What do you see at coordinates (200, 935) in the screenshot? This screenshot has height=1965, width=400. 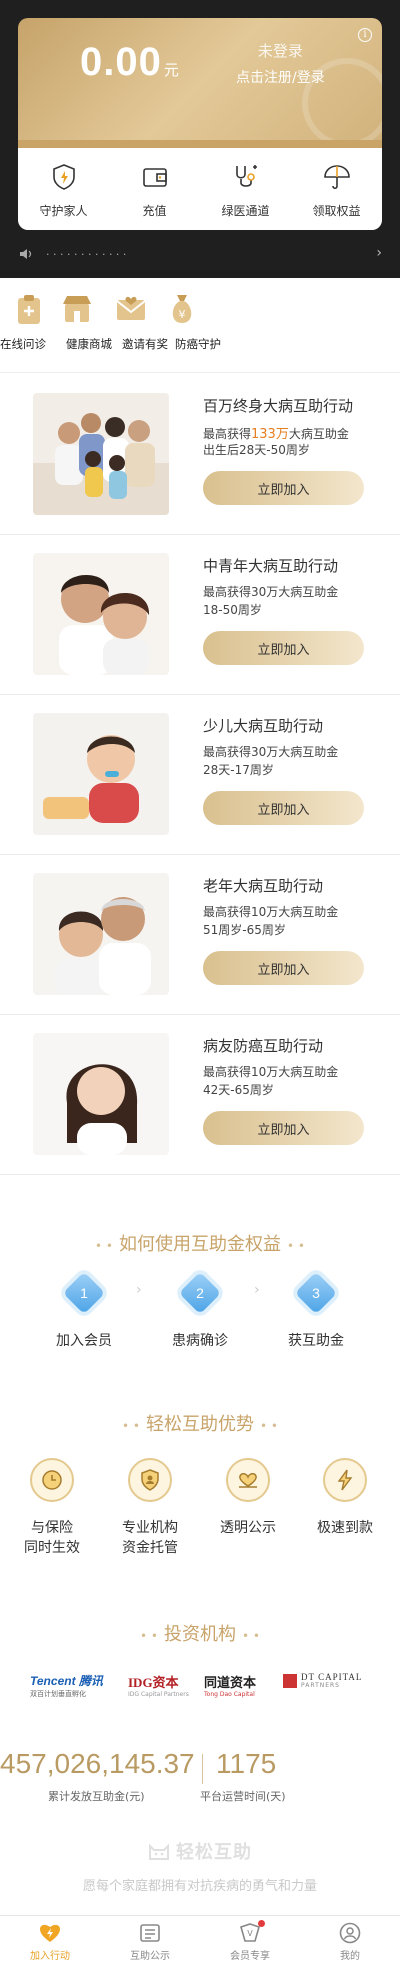 I see `product-card: 老年大病互助行动 最高获得10万大病互助金 51周岁-65周岁 立即加入` at bounding box center [200, 935].